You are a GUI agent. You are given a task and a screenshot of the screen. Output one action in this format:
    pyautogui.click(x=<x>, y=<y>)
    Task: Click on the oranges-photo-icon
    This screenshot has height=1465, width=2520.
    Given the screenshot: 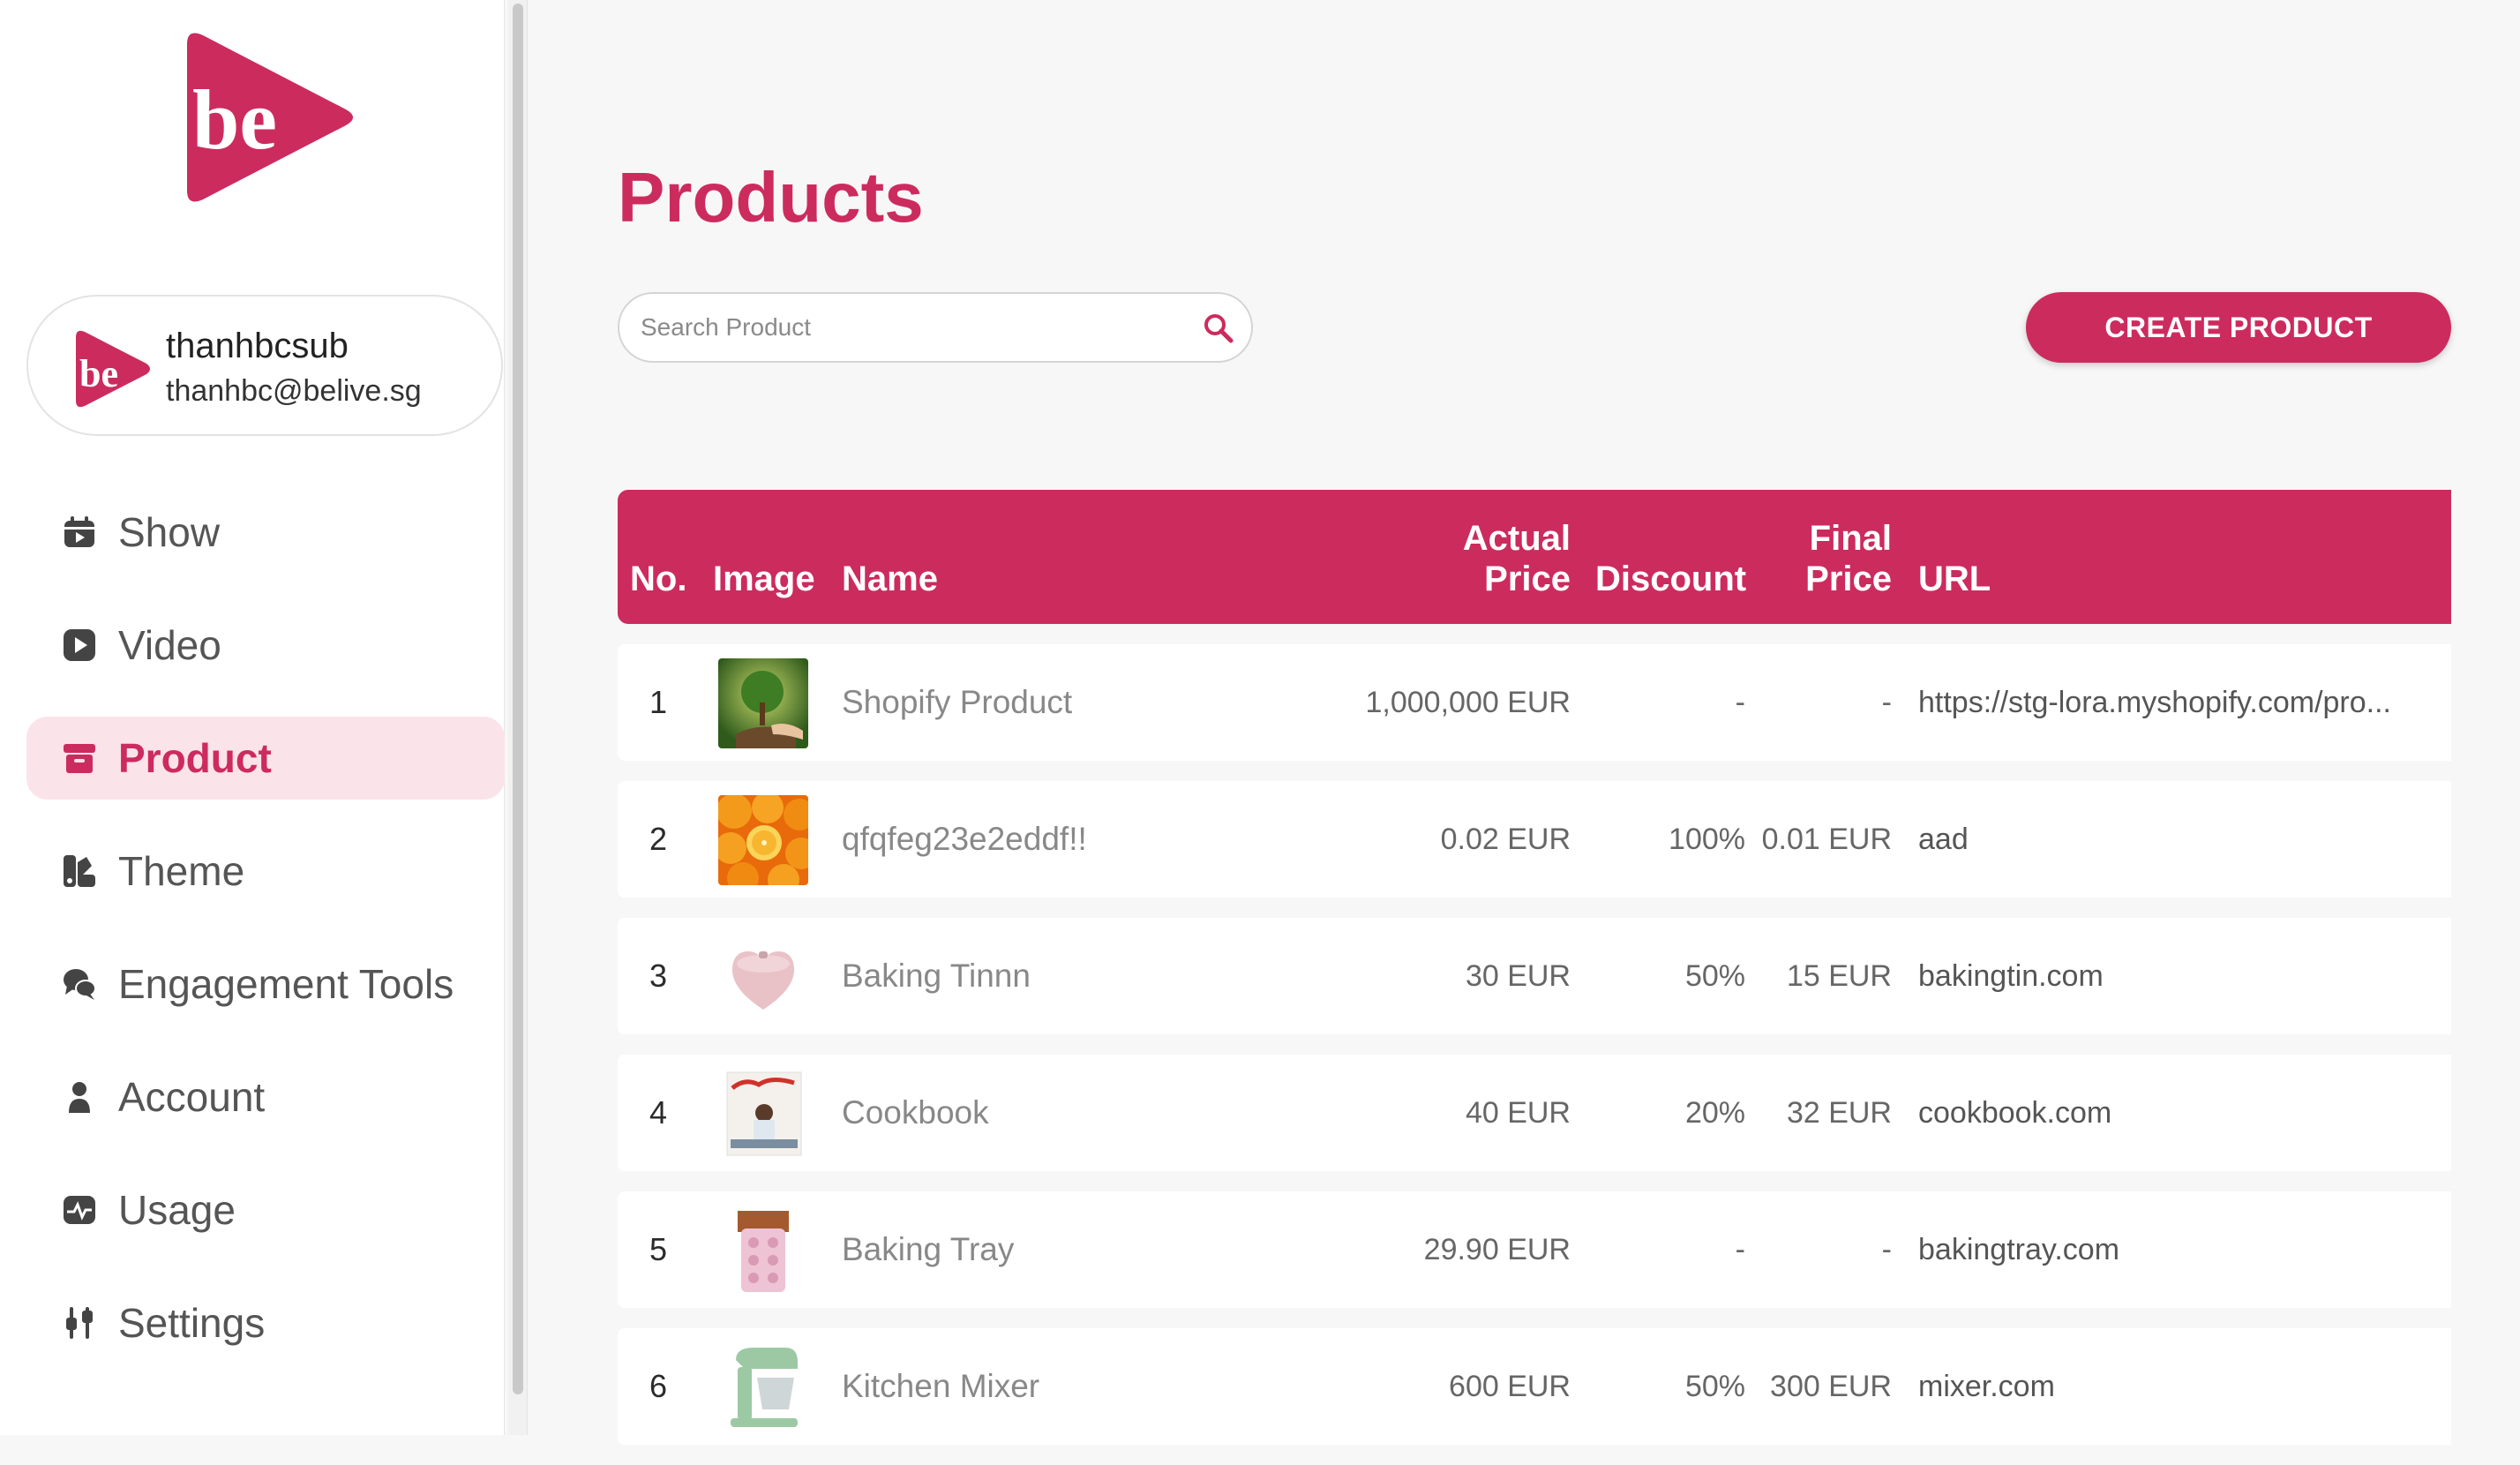 What is the action you would take?
    pyautogui.click(x=766, y=844)
    